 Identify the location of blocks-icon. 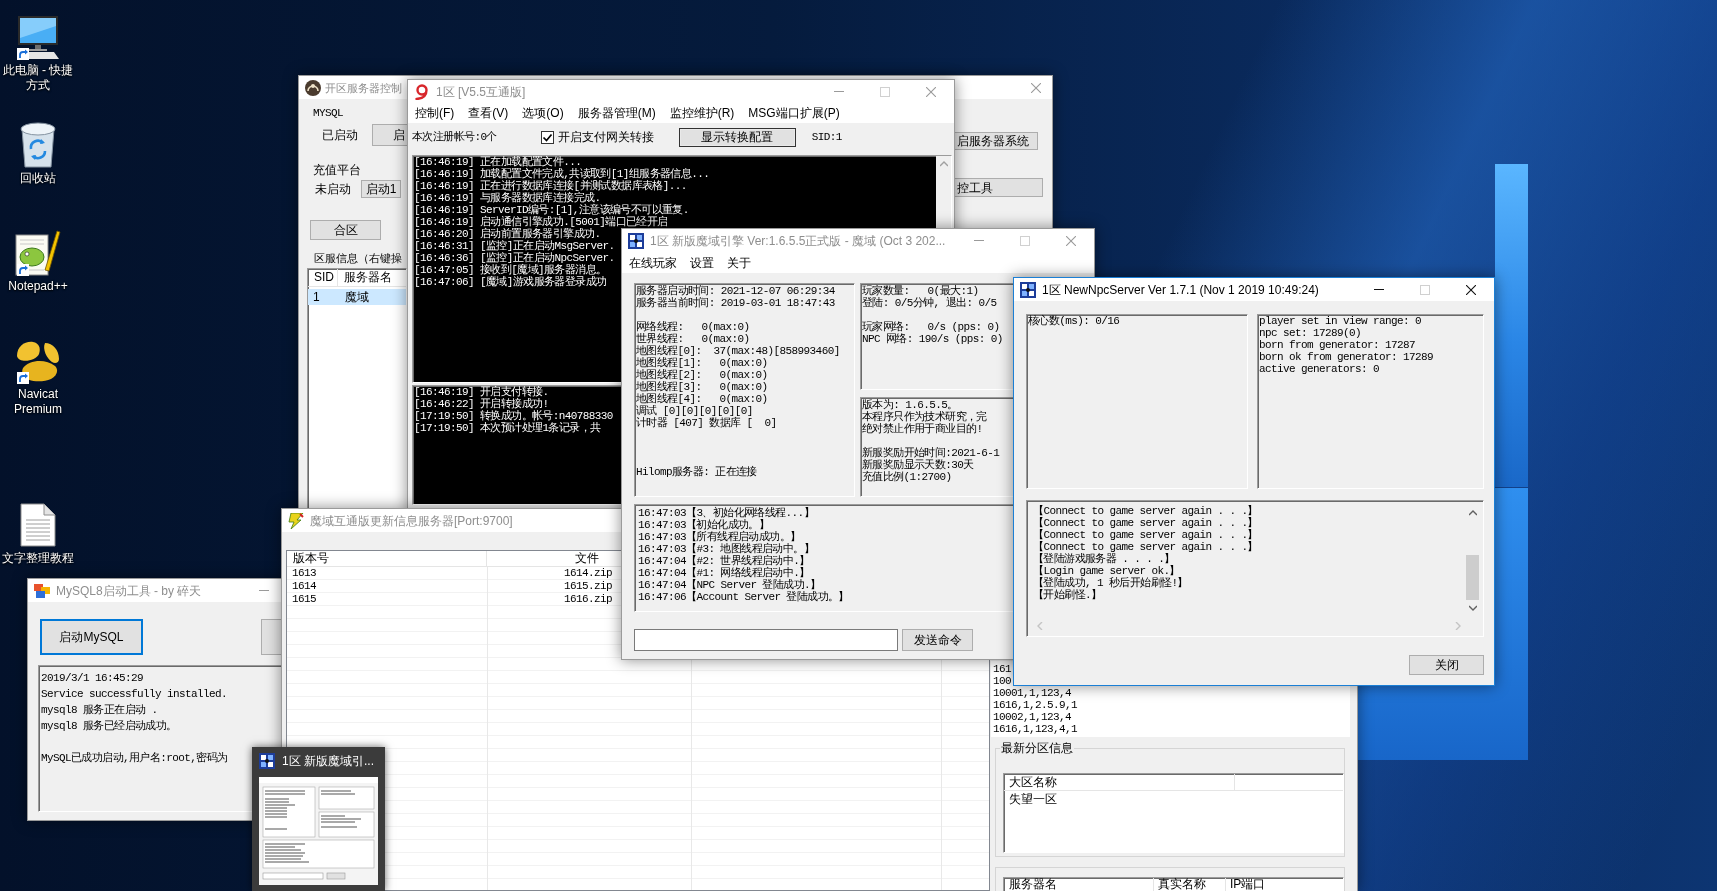
(636, 240).